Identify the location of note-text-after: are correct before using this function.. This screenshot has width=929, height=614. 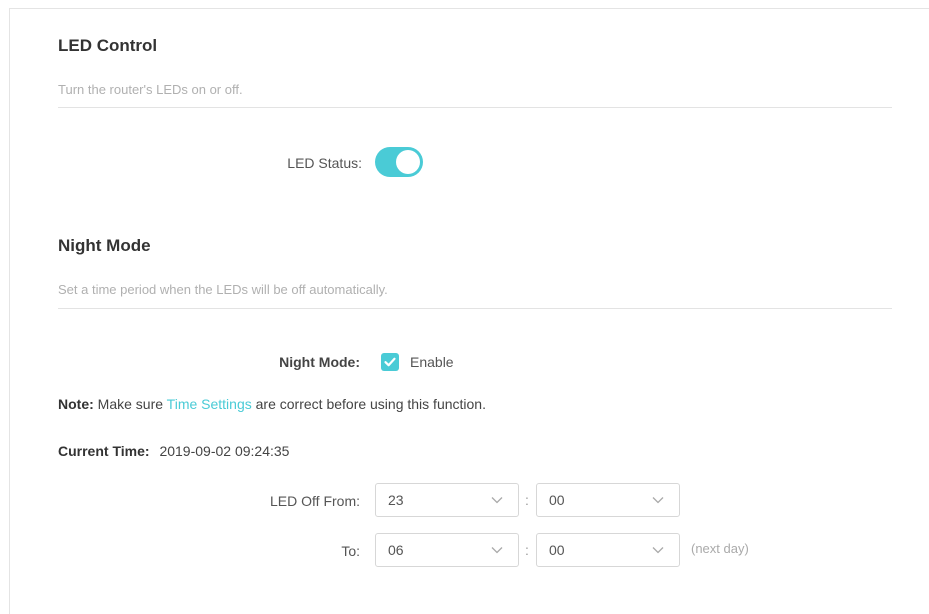
(368, 404).